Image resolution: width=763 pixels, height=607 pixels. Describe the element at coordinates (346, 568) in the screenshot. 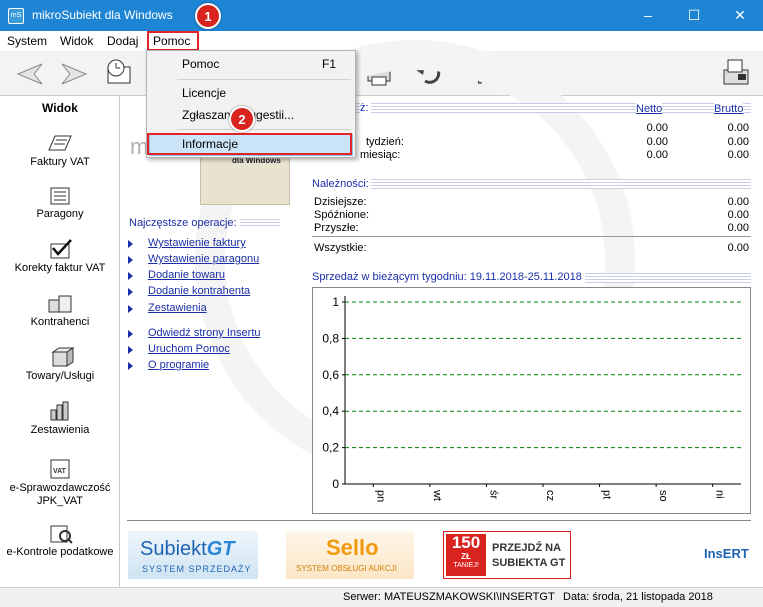

I see `sello-tagline: SYSTEM OBSŁUGI AUKCJI` at that location.